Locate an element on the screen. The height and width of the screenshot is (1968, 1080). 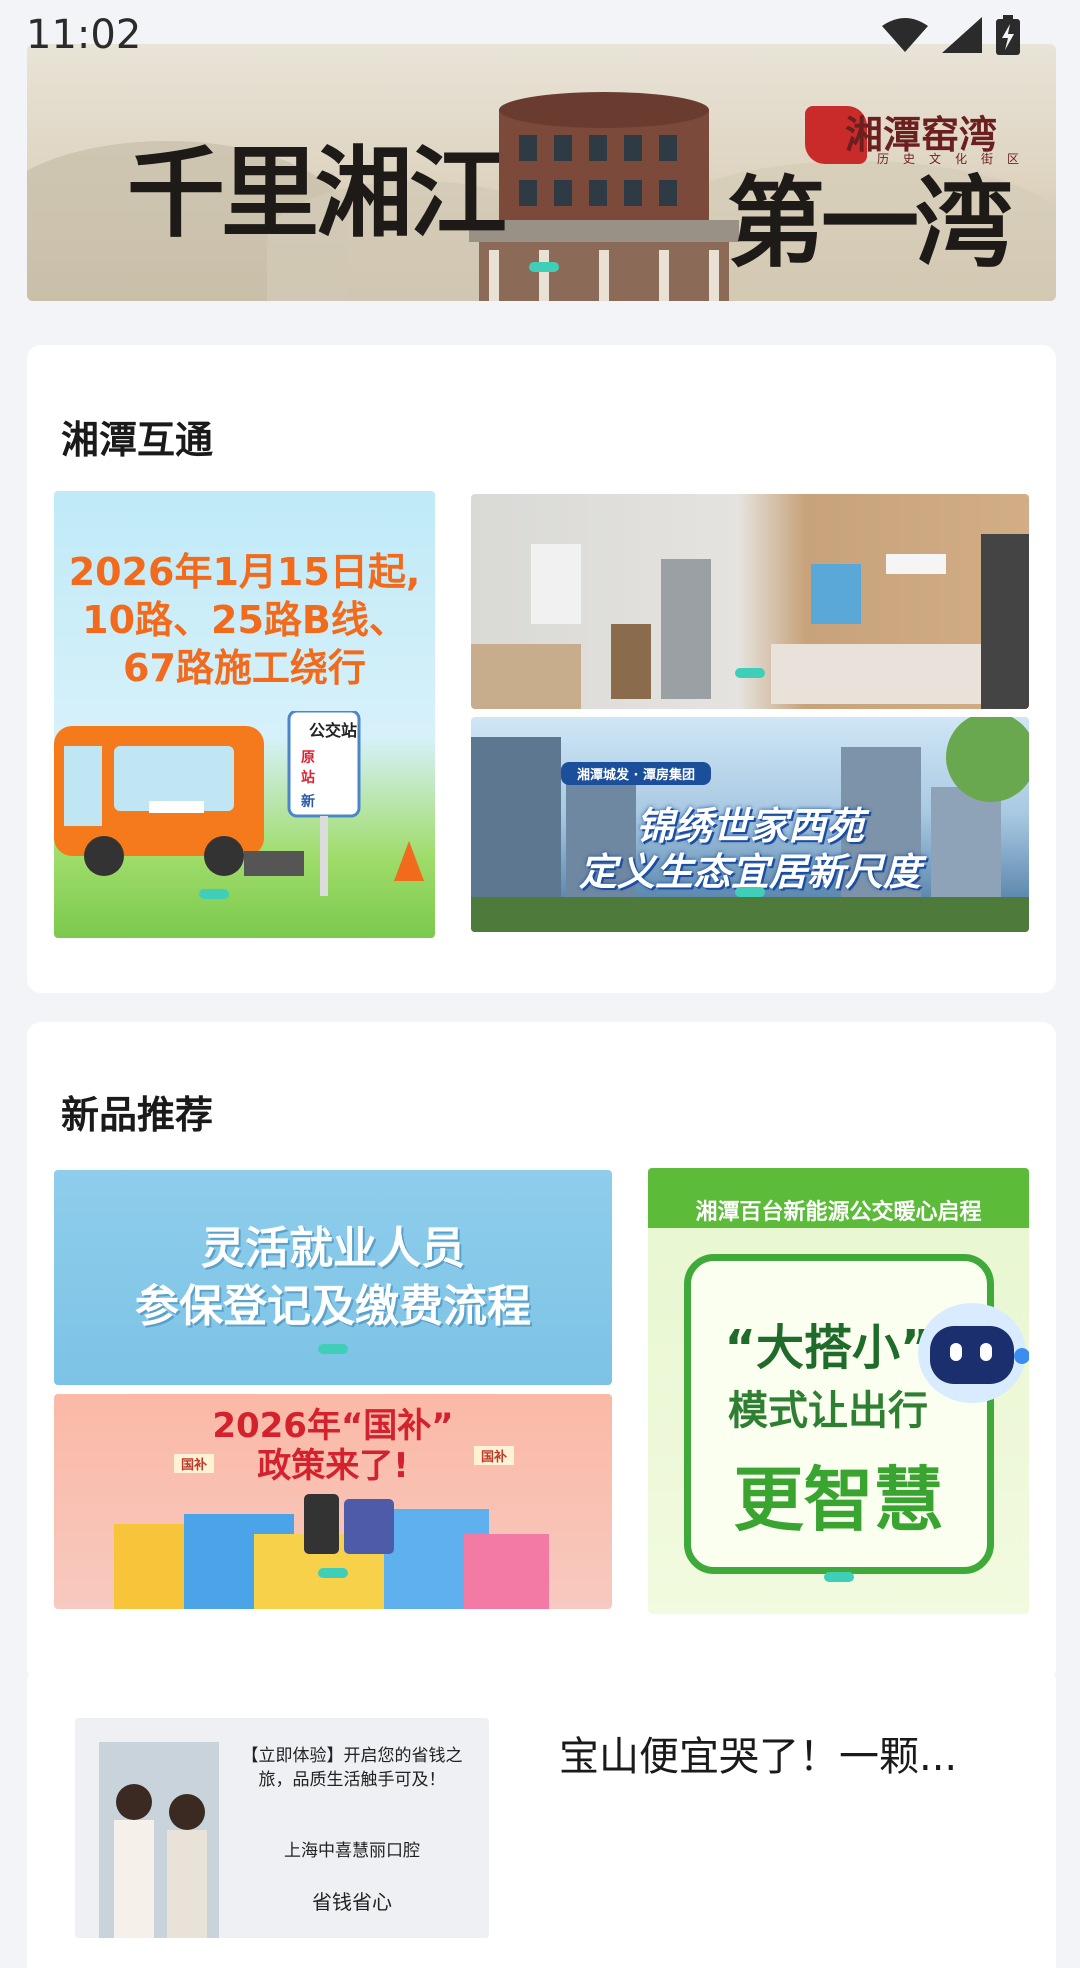
feed-thumb-text3: 省钱省心 is located at coordinates (352, 1902).